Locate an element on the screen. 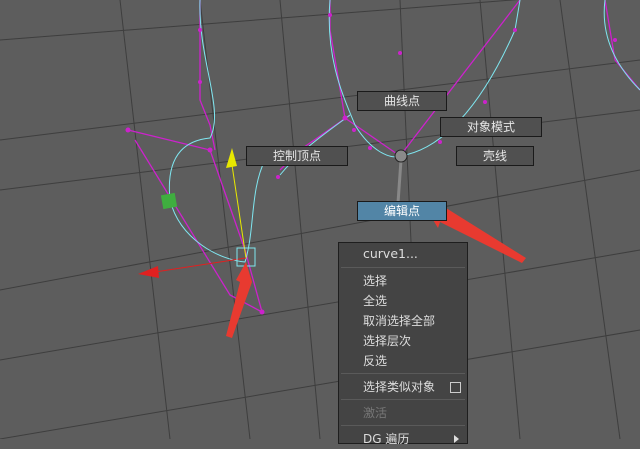 This screenshot has width=640, height=449. dg-traverse-label: DG 遍历 is located at coordinates (386, 439).